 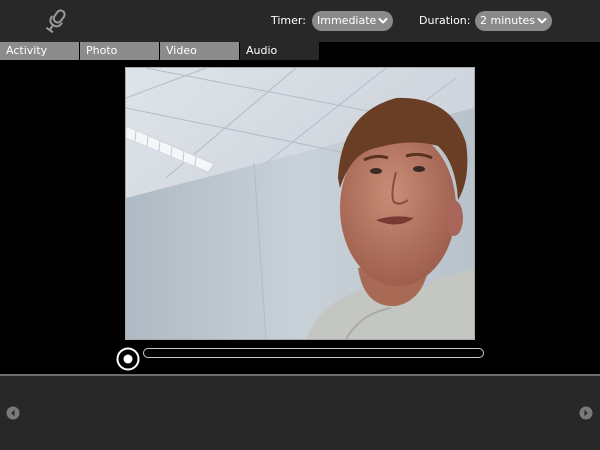 What do you see at coordinates (279, 51) in the screenshot?
I see `tab-audio: Audio` at bounding box center [279, 51].